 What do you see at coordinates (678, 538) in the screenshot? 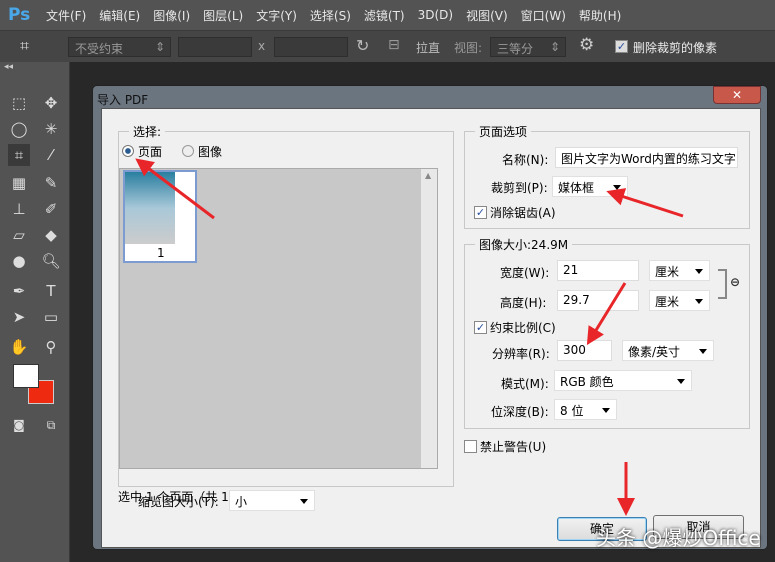
I see `watermark: 头条 @爆炒Office` at bounding box center [678, 538].